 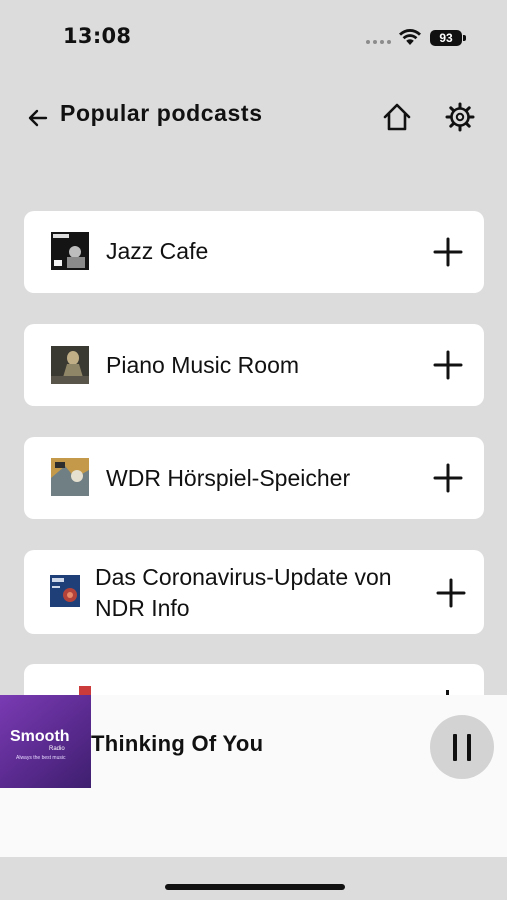 What do you see at coordinates (243, 593) in the screenshot?
I see `podcast-title: Das Coronavirus-Update von NDR Info` at bounding box center [243, 593].